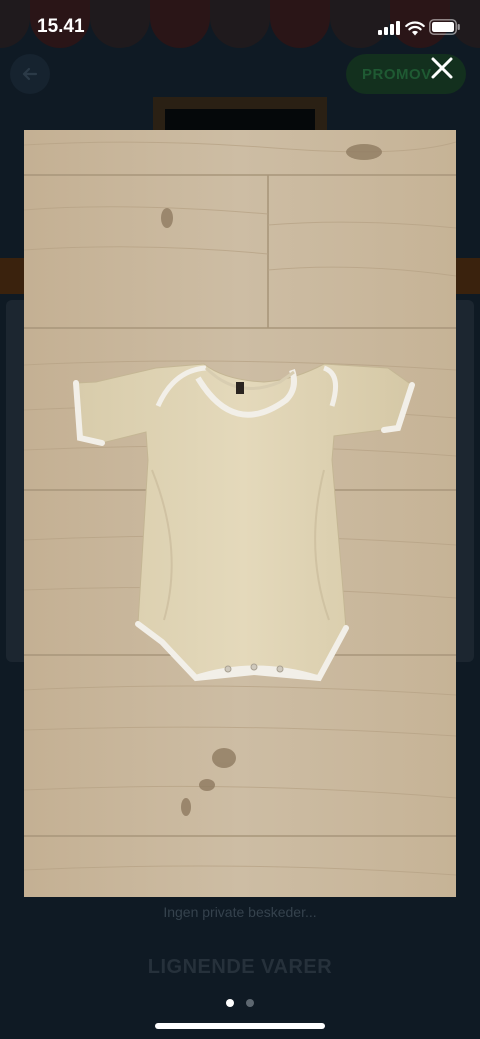 This screenshot has height=1039, width=480. I want to click on card-edge-left, so click(15, 481).